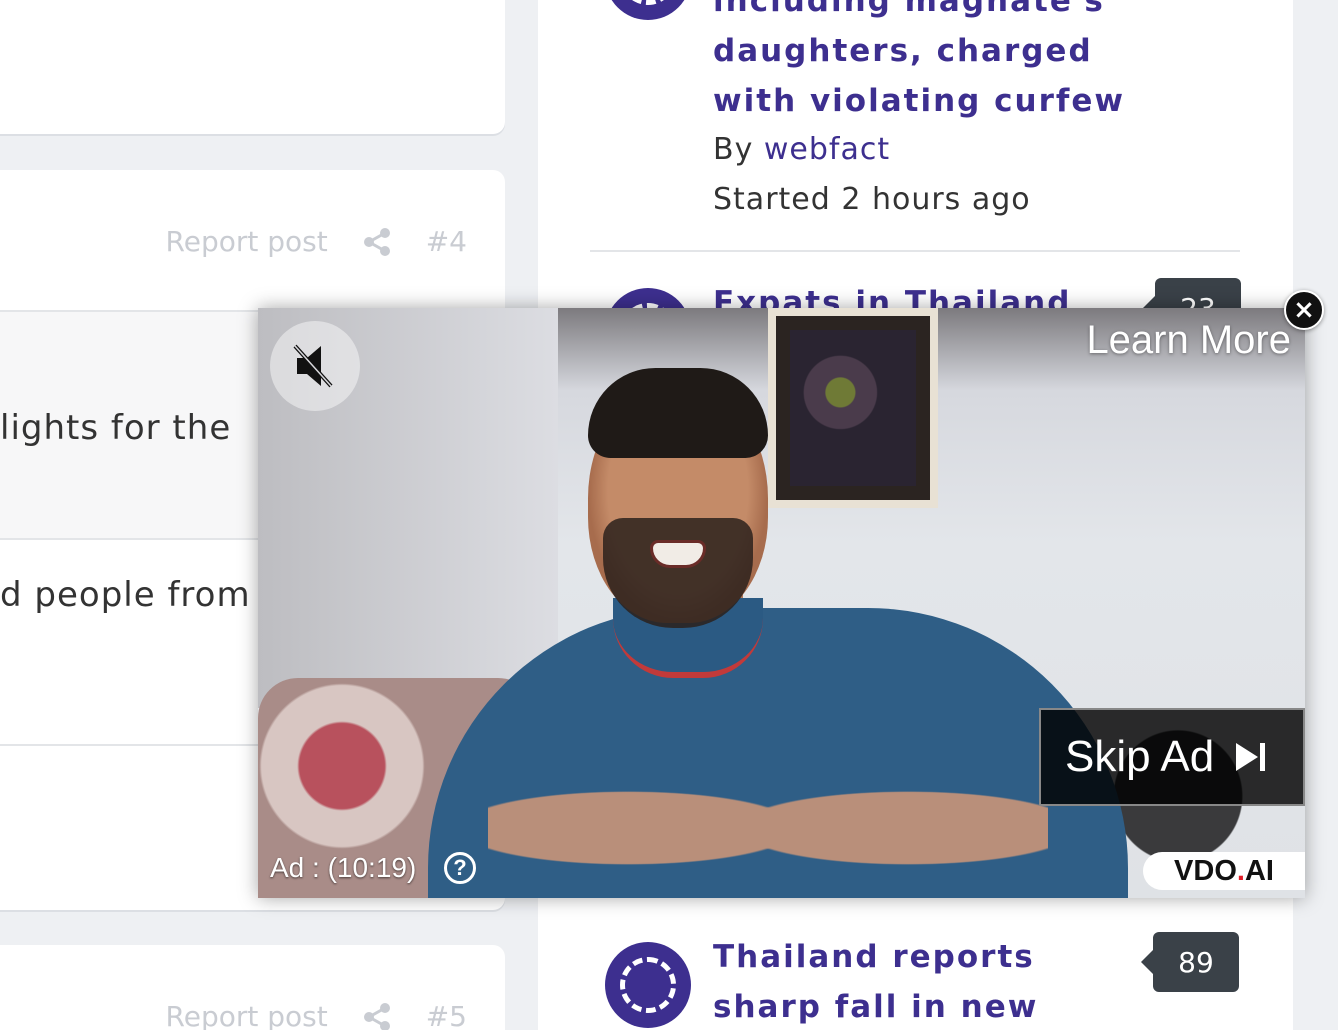 The image size is (1338, 1030). What do you see at coordinates (460, 868) in the screenshot?
I see `help-icon: ?` at bounding box center [460, 868].